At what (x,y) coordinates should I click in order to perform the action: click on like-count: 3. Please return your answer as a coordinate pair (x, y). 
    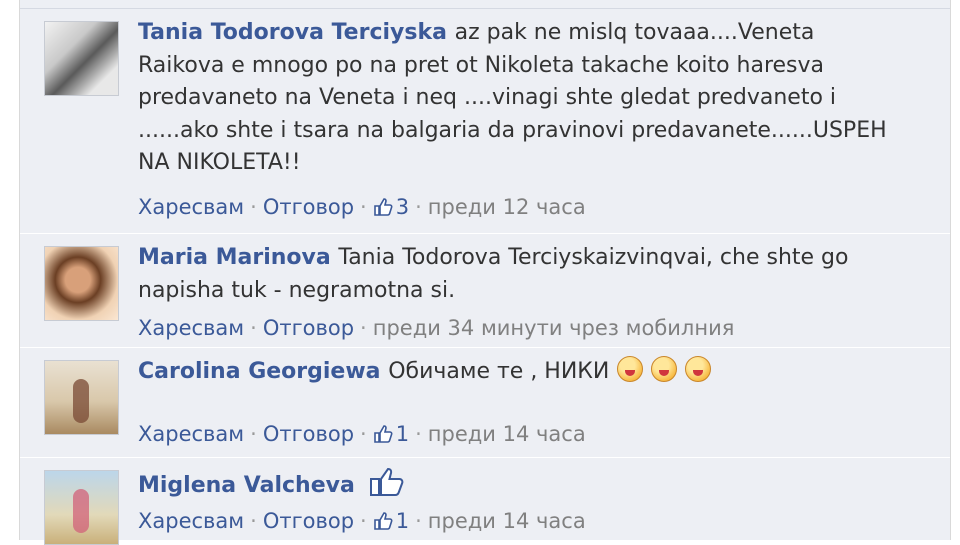
    Looking at the image, I should click on (402, 207).